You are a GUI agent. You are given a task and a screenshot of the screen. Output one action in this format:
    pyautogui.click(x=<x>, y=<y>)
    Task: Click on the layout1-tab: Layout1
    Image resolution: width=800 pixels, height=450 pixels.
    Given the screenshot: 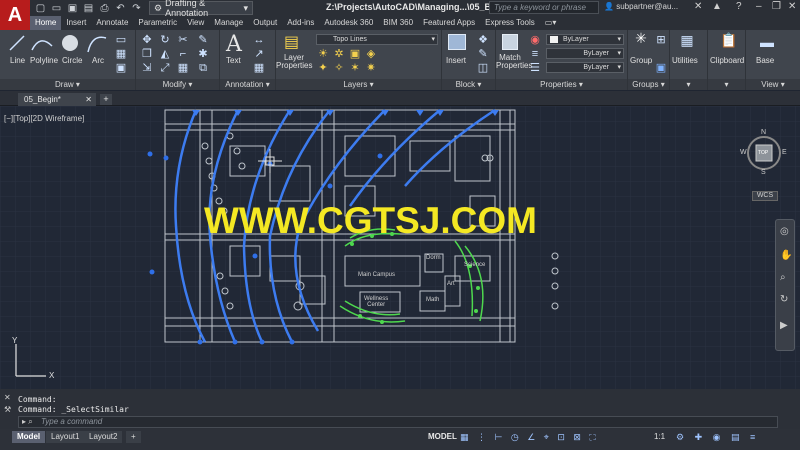 What is the action you would take?
    pyautogui.click(x=65, y=437)
    